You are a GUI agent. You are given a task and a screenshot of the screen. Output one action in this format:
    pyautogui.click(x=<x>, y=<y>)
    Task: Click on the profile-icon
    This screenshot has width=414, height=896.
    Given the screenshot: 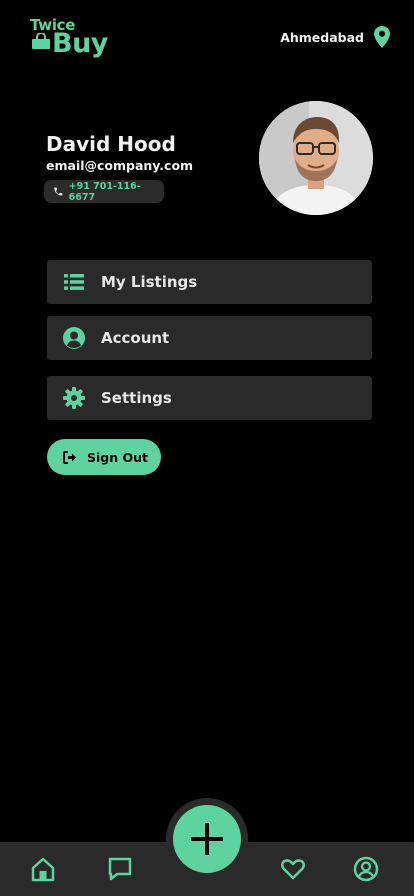 What is the action you would take?
    pyautogui.click(x=366, y=869)
    